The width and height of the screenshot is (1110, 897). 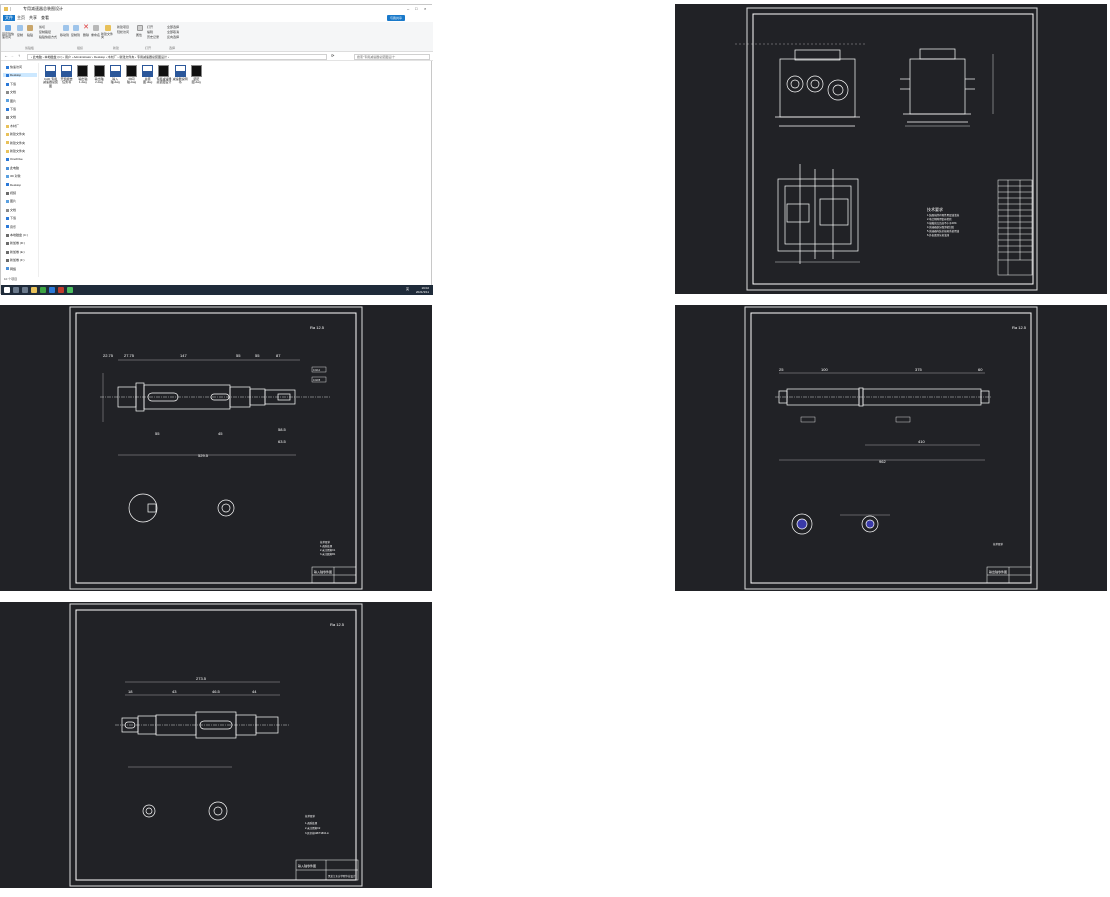 What do you see at coordinates (45, 18) in the screenshot?
I see `tab-view: 查看` at bounding box center [45, 18].